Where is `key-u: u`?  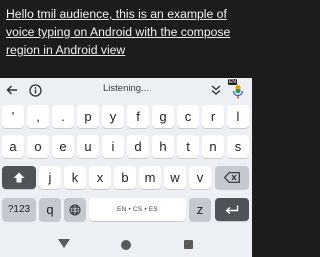 key-u: u is located at coordinates (88, 146).